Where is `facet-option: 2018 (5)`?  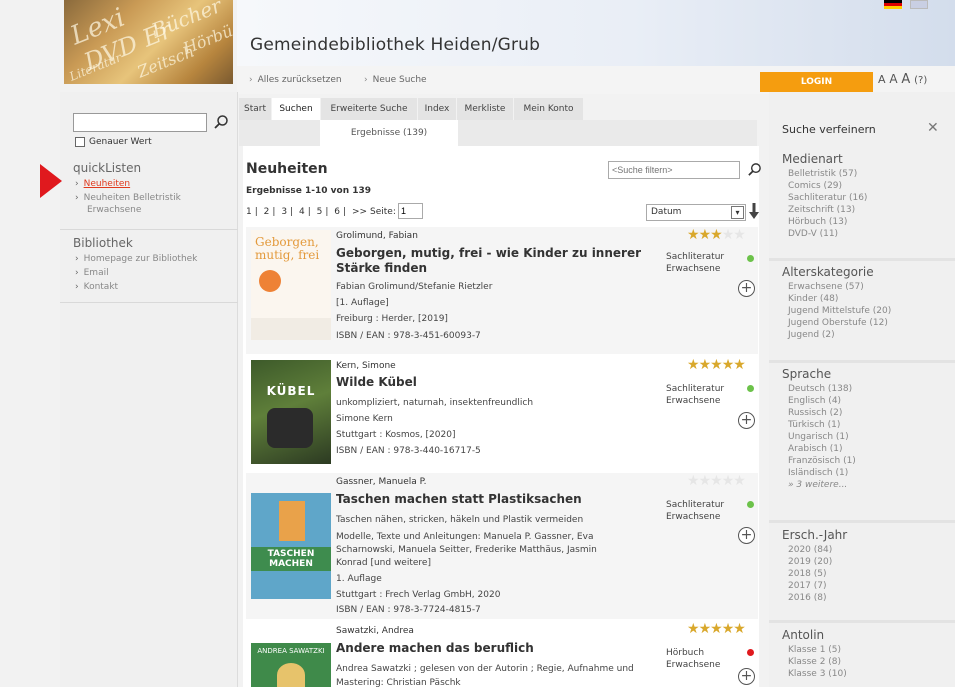 facet-option: 2018 (5) is located at coordinates (807, 574).